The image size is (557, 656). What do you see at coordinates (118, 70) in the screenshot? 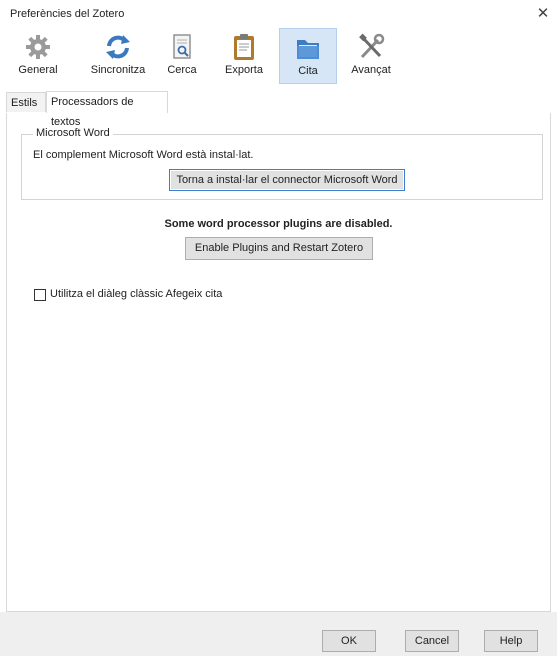
I see `toolbar-label: Sincronitza` at bounding box center [118, 70].